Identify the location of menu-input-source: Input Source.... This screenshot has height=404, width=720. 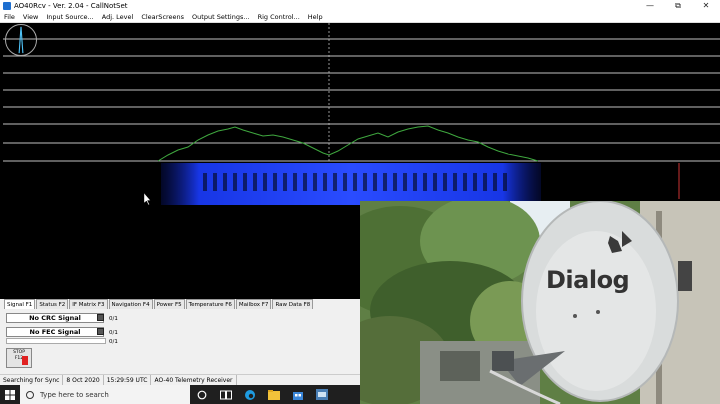
(69, 17).